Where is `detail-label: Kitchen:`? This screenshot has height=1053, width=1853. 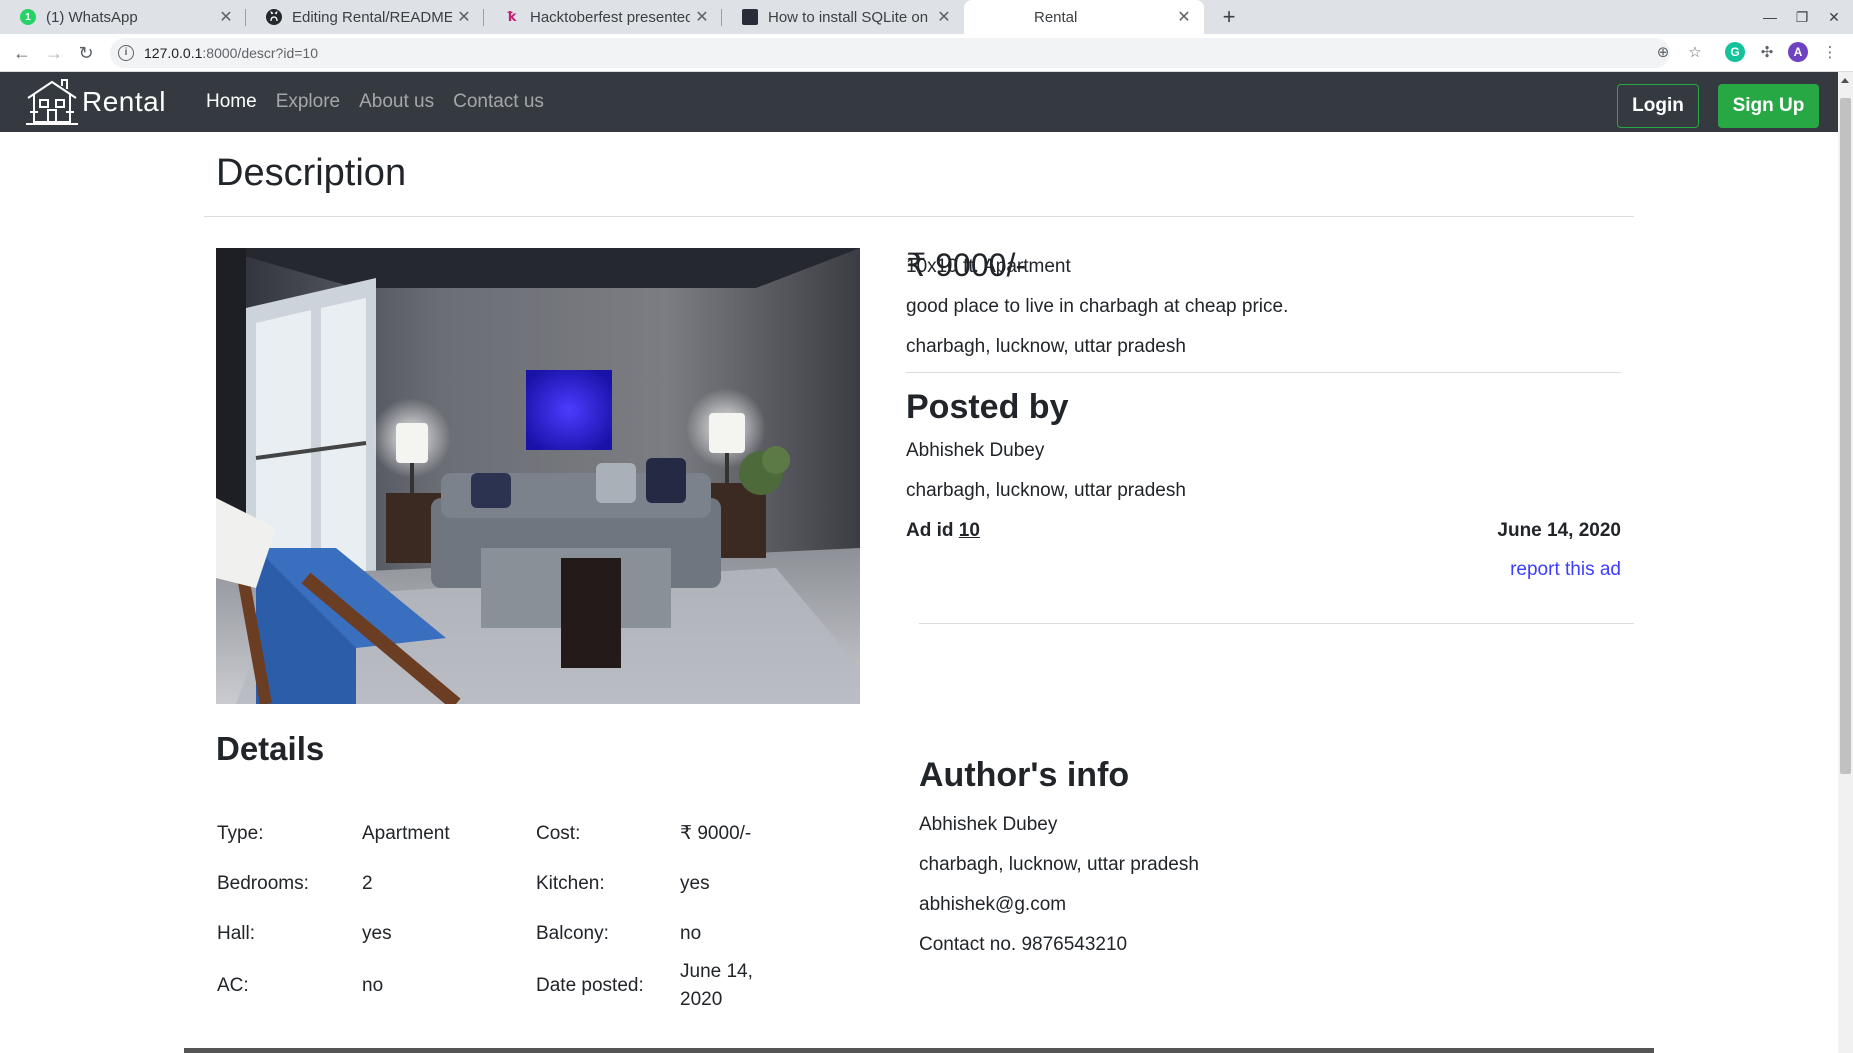 detail-label: Kitchen: is located at coordinates (570, 883).